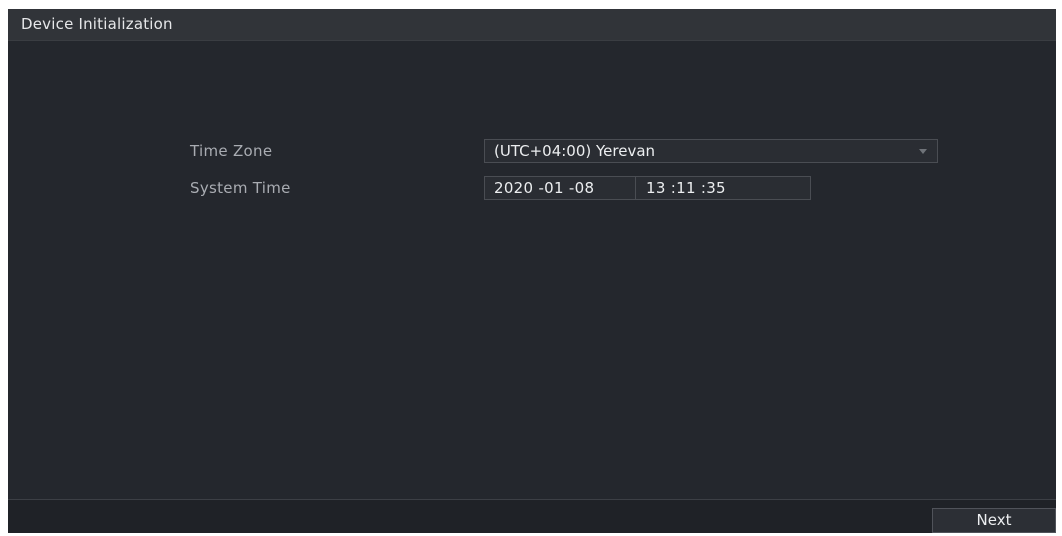 The image size is (1062, 536). I want to click on system-clock-input: 13 :11 :35, so click(723, 188).